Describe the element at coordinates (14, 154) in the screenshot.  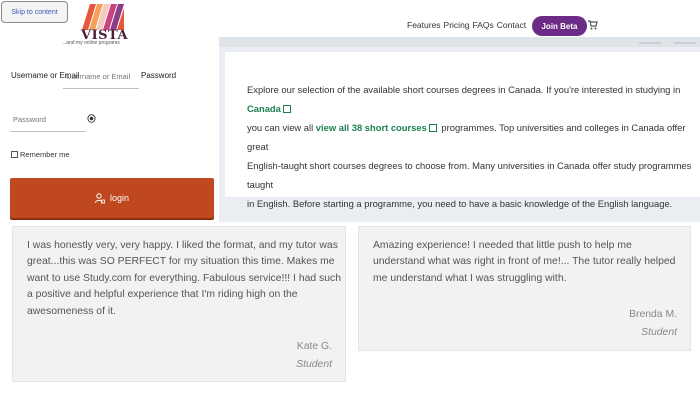
I see `remember-me-checkbox` at that location.